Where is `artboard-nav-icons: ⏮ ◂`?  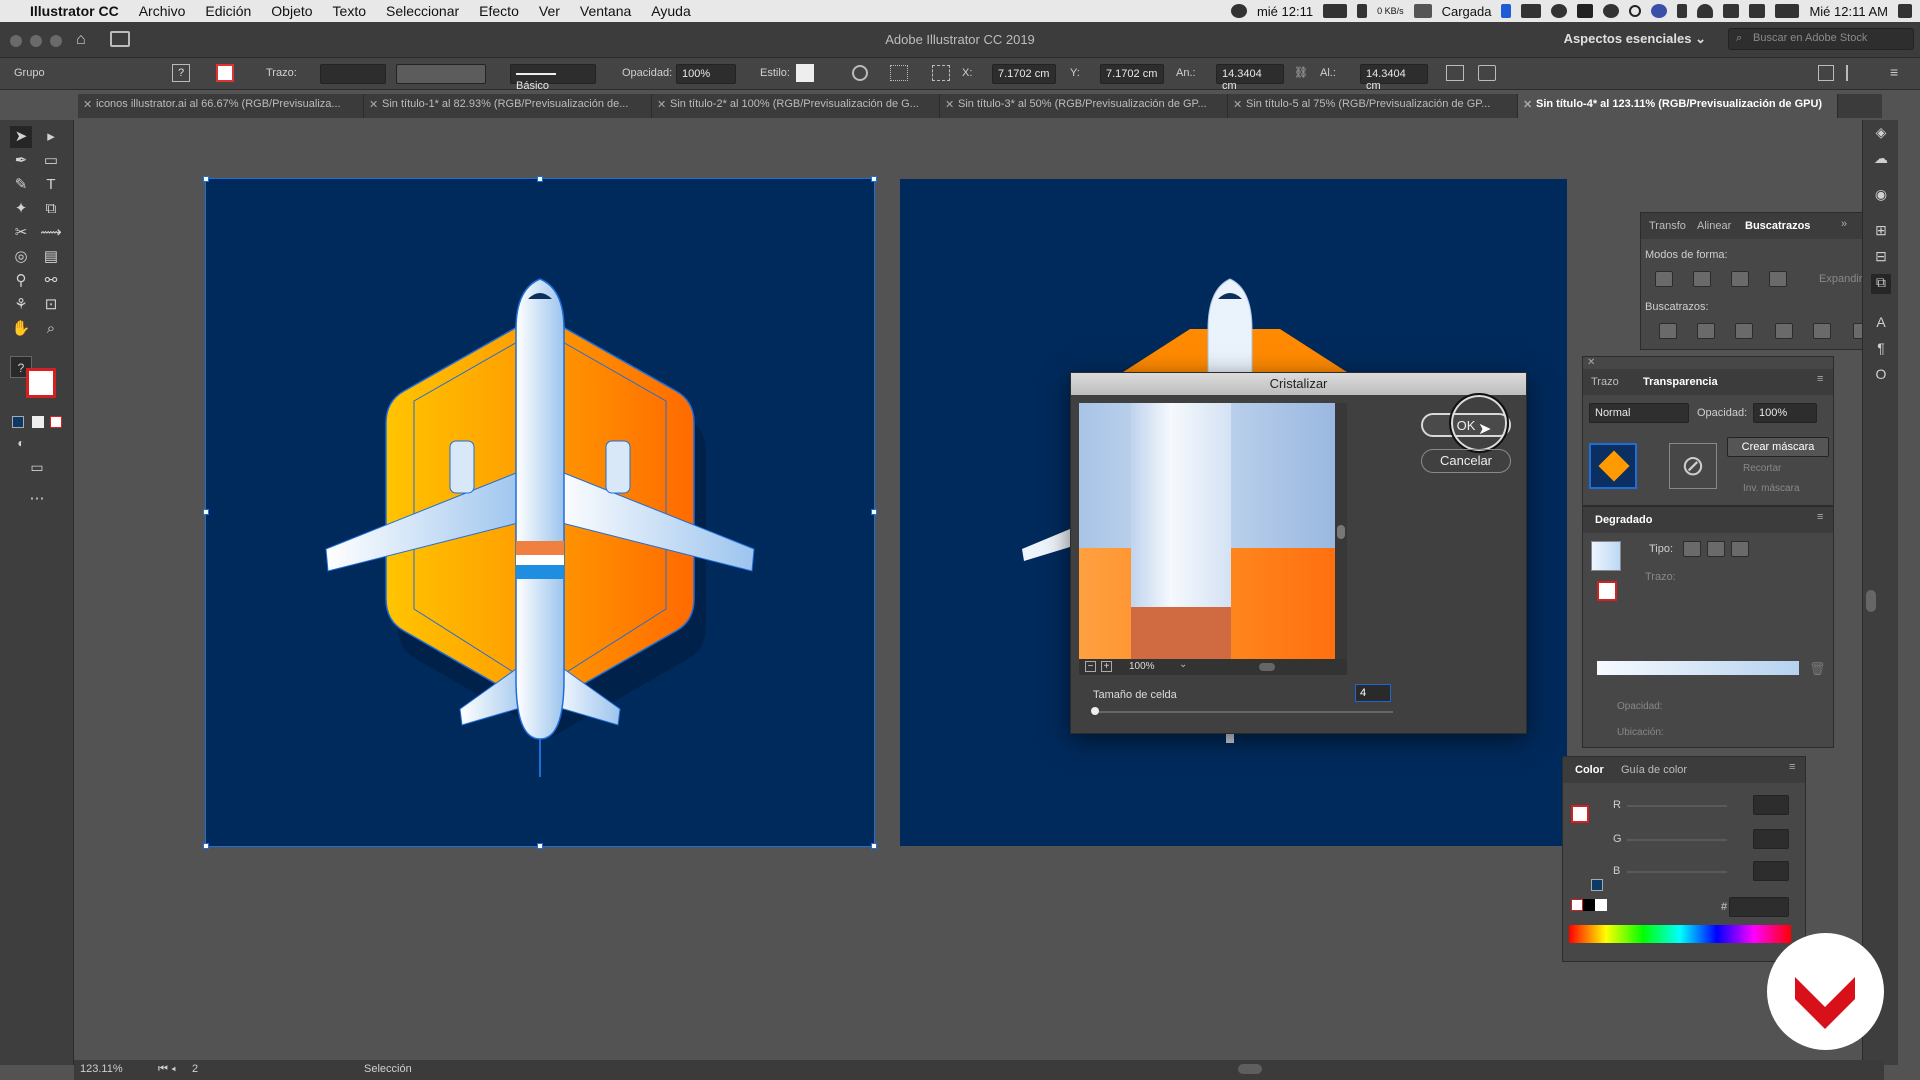
artboard-nav-icons: ⏮ ◂ is located at coordinates (167, 1069).